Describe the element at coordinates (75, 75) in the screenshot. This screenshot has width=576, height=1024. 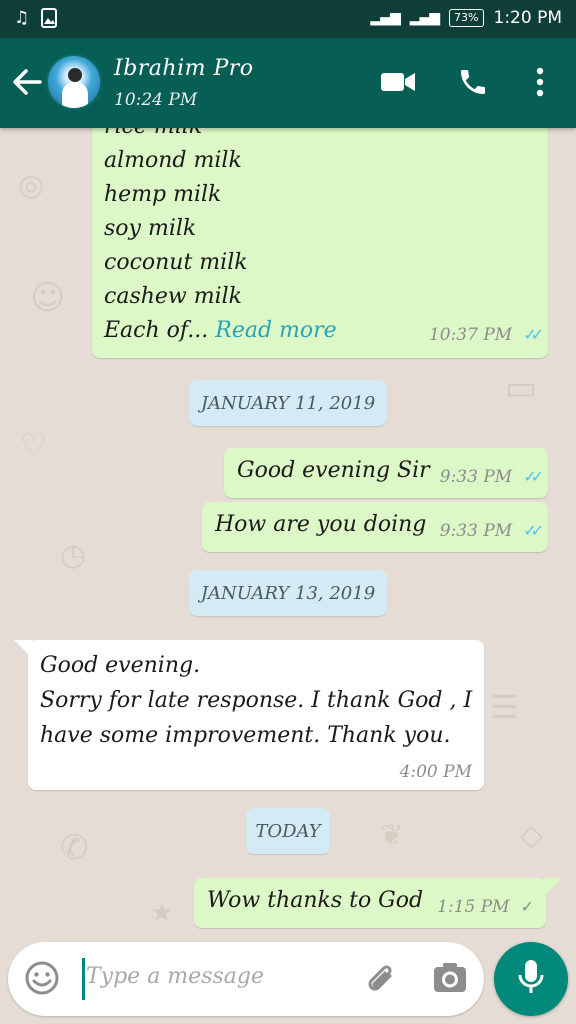
I see `avatar-head` at that location.